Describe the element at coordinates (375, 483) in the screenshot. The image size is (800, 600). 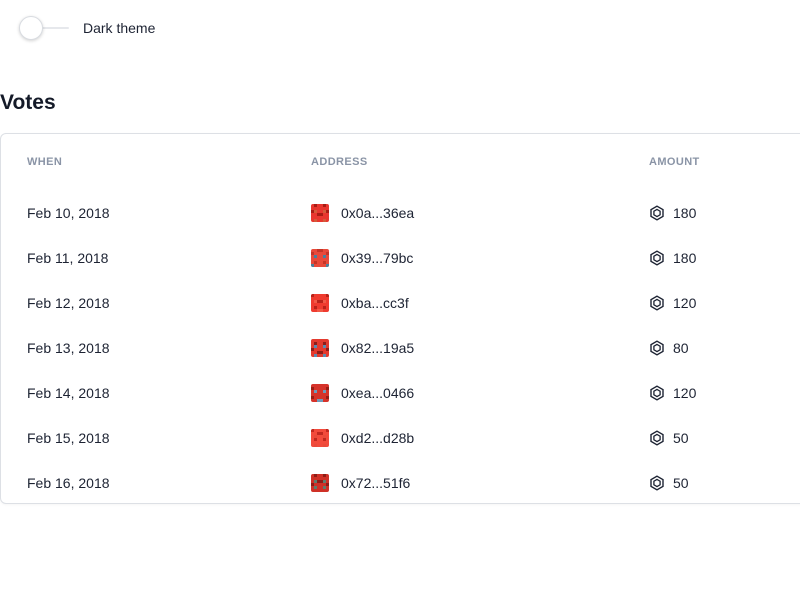
I see `vote-address: 0x72...51f6` at that location.